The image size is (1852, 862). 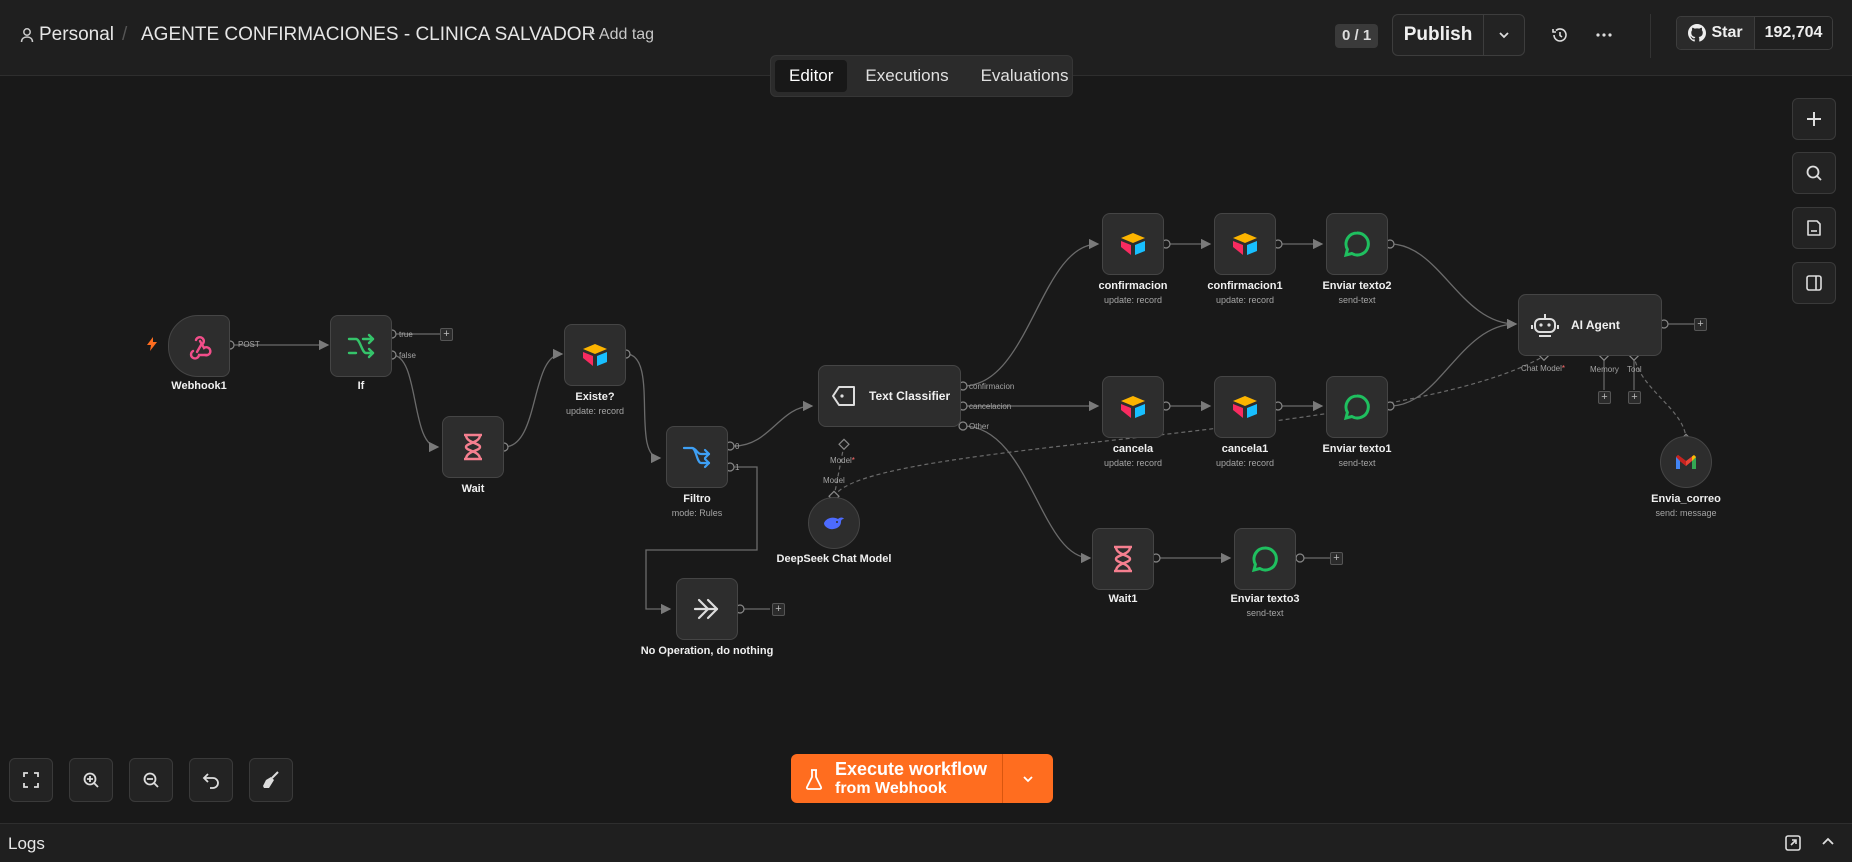 I want to click on view-tabs: Editor Executions Evaluations, so click(x=921, y=76).